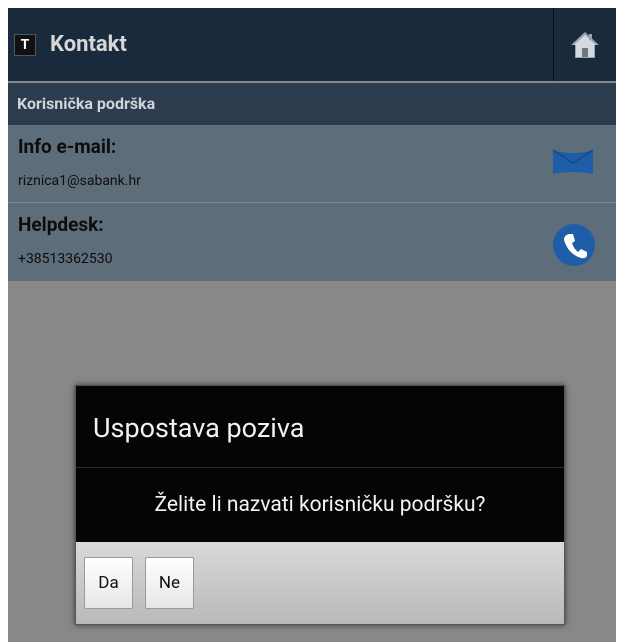  What do you see at coordinates (312, 242) in the screenshot?
I see `contact-row-helpdesk: Helpdesk: +38513362530` at bounding box center [312, 242].